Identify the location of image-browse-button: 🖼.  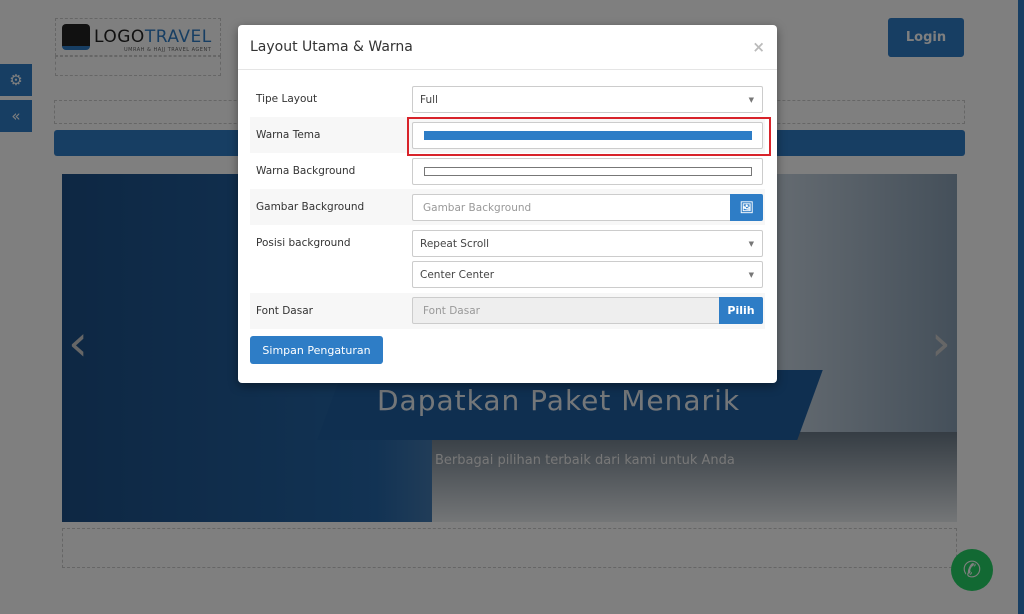
(746, 207).